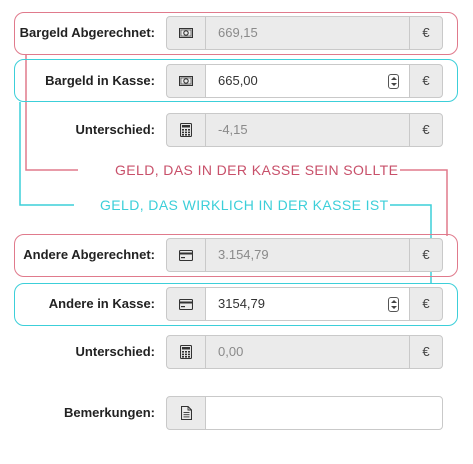 The image size is (473, 464). Describe the element at coordinates (307, 130) in the screenshot. I see `cash-difference-field: -4,15` at that location.